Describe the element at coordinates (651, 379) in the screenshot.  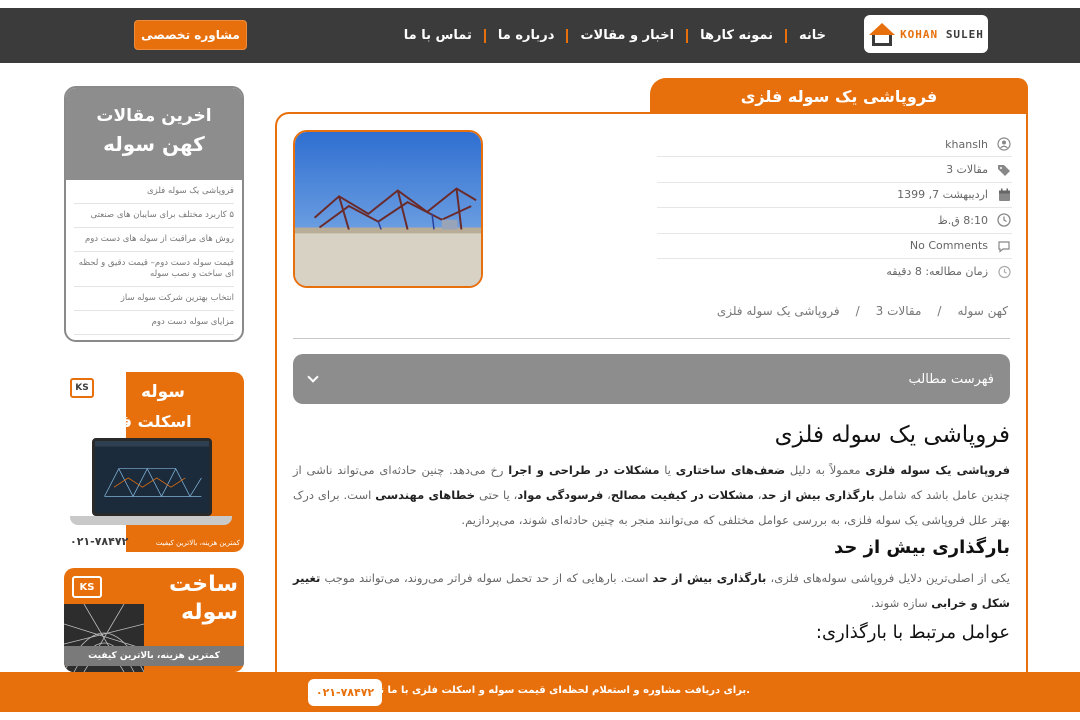
I see `table-of-contents-toggle: فهرست مطالب` at that location.